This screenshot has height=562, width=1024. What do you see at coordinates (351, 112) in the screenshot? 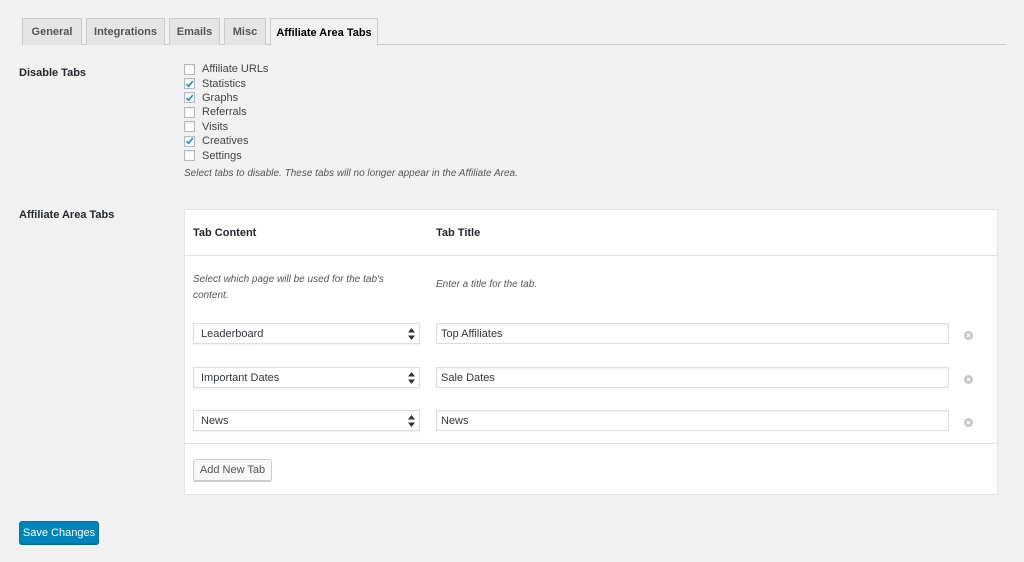
I see `checkbox-row-referrals: Referrals` at bounding box center [351, 112].